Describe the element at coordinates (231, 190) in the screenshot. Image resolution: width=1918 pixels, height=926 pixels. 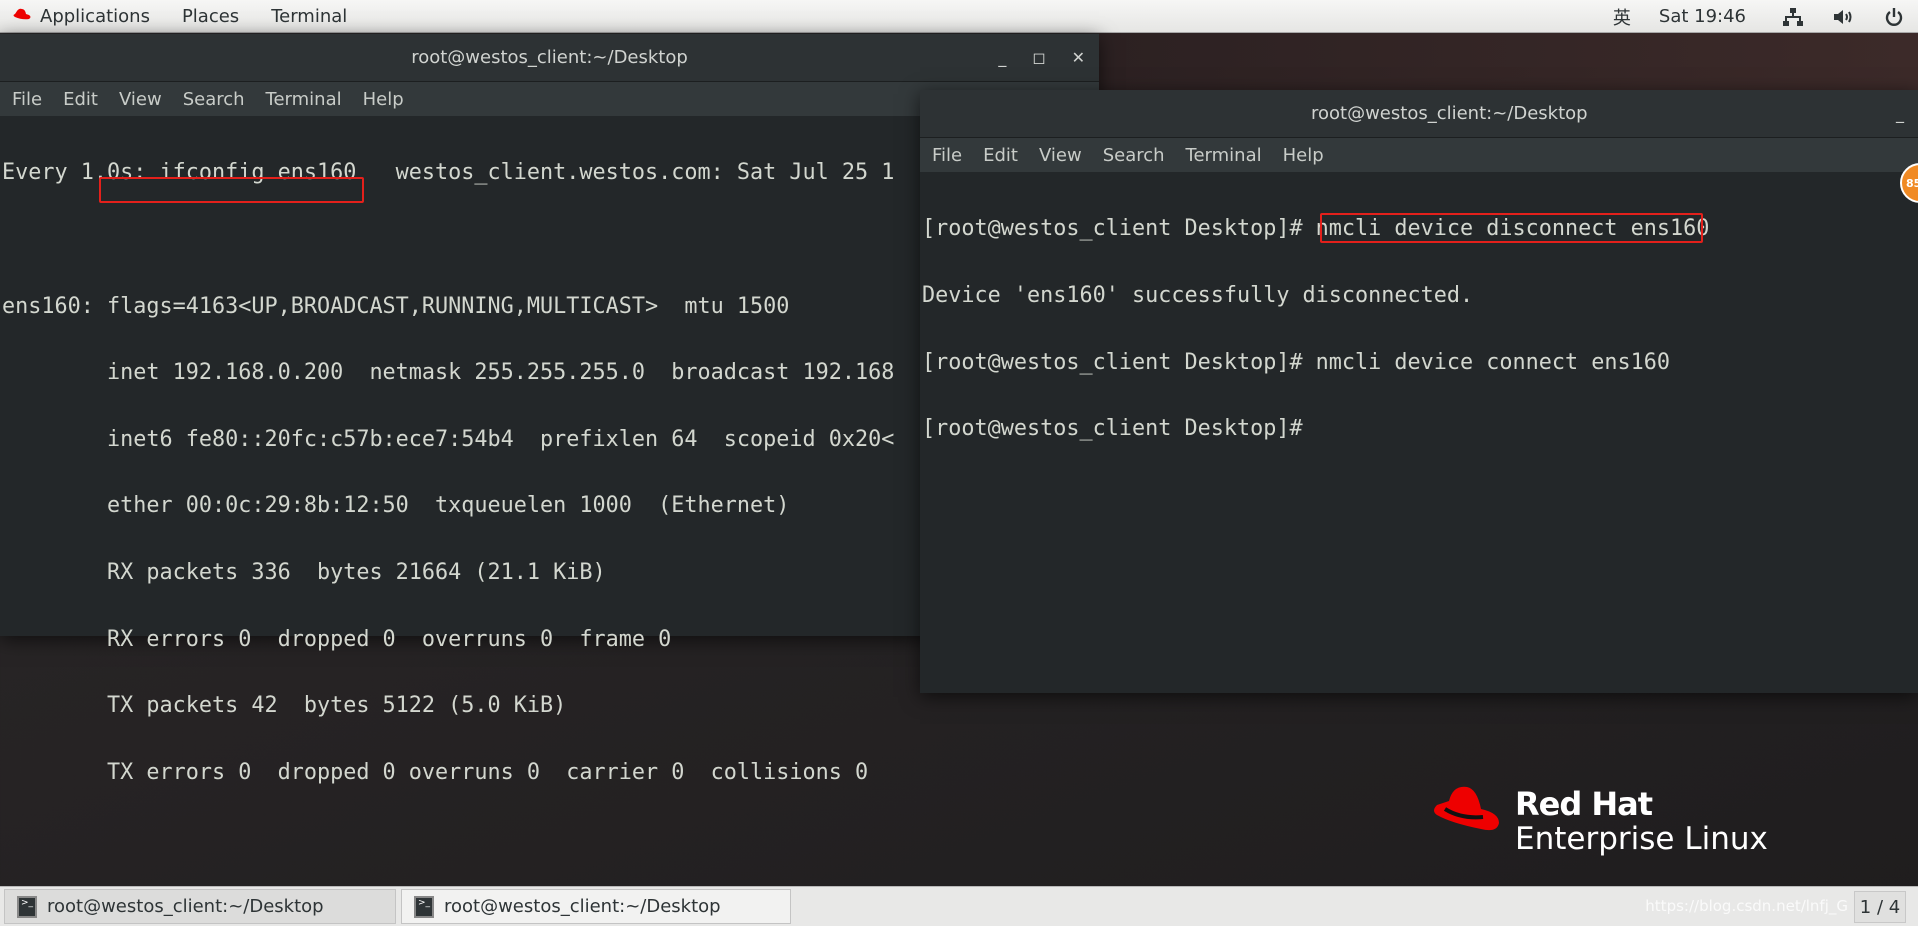
I see `highlight-inet-address` at that location.